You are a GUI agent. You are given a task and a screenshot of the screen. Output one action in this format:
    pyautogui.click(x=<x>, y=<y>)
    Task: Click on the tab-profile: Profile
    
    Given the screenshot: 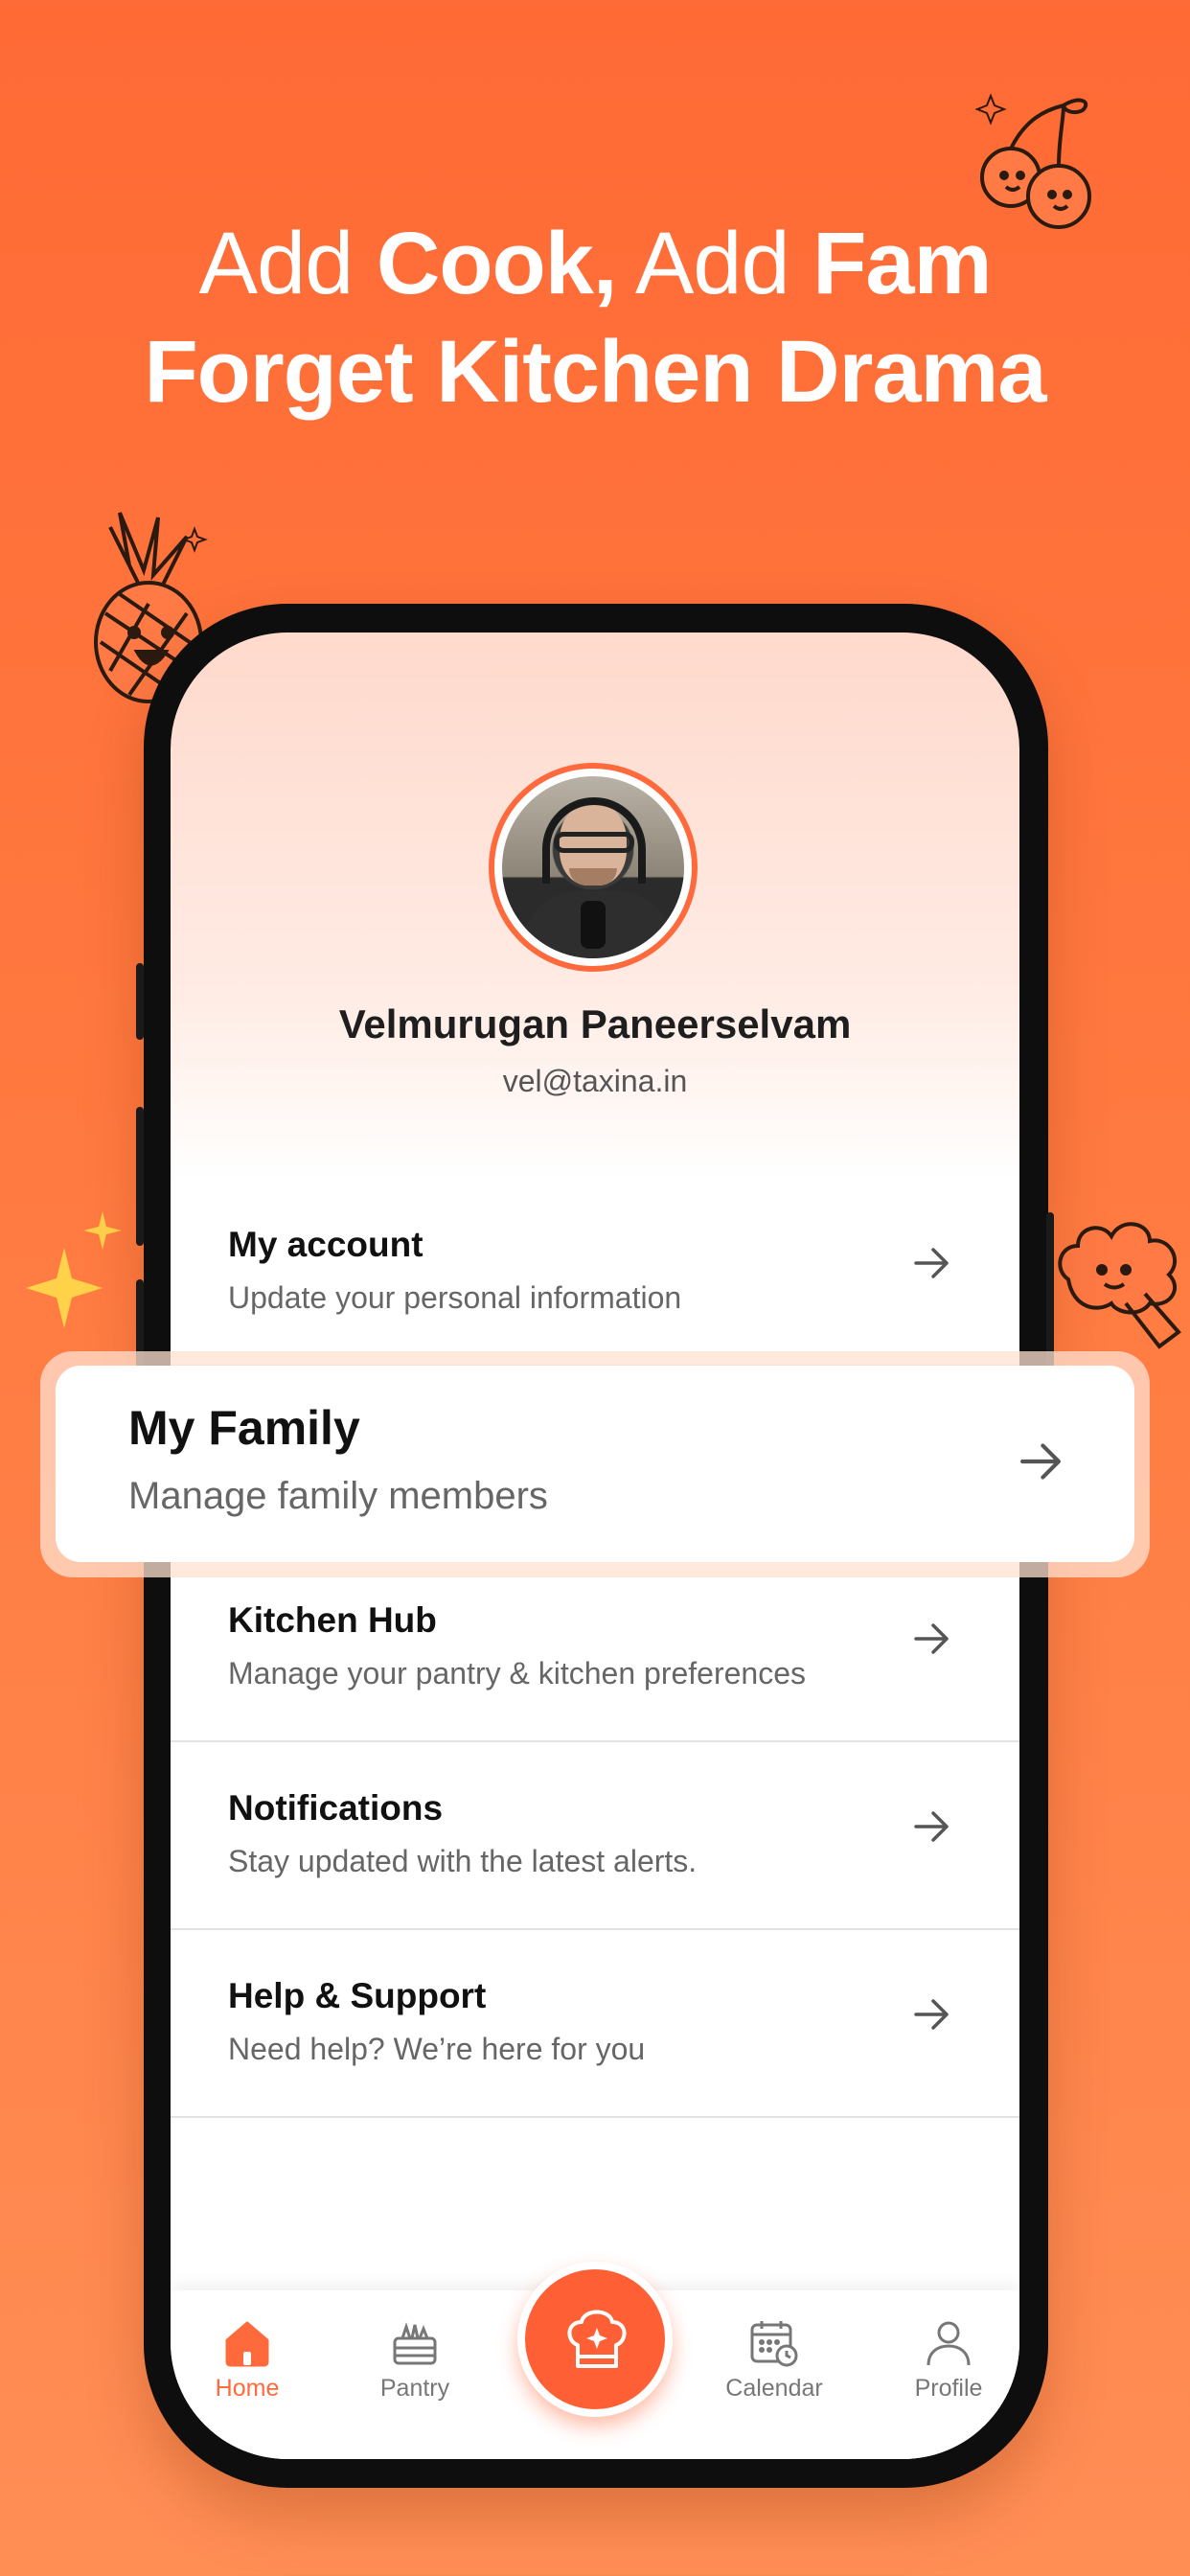 What is the action you would take?
    pyautogui.click(x=946, y=2361)
    